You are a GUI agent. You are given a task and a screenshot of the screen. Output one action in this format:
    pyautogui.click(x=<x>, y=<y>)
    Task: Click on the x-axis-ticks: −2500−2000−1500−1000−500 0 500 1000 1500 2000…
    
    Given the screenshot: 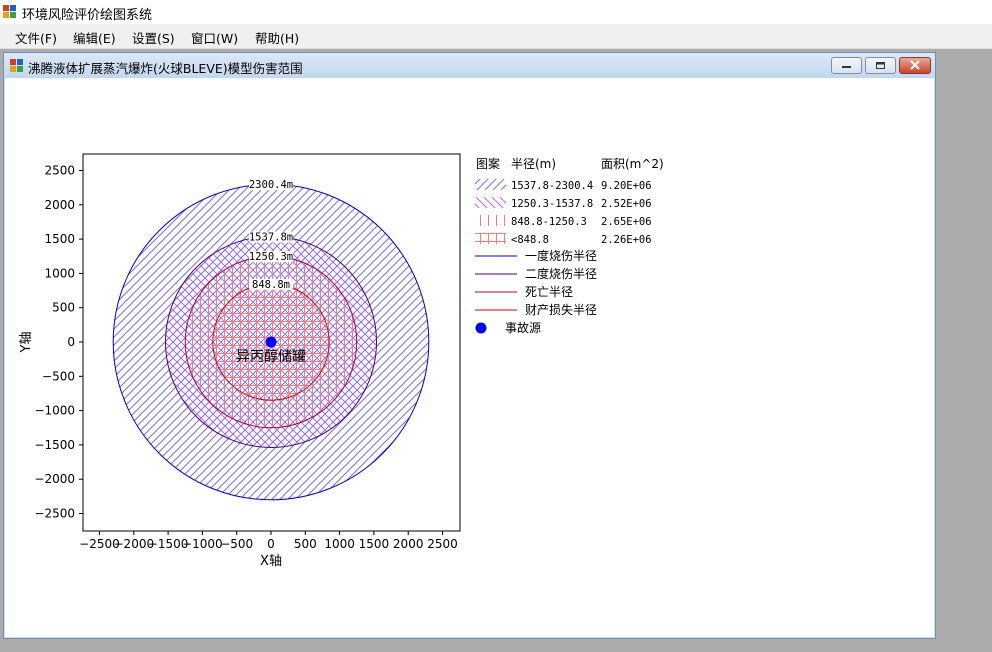 What is the action you would take?
    pyautogui.click(x=268, y=541)
    